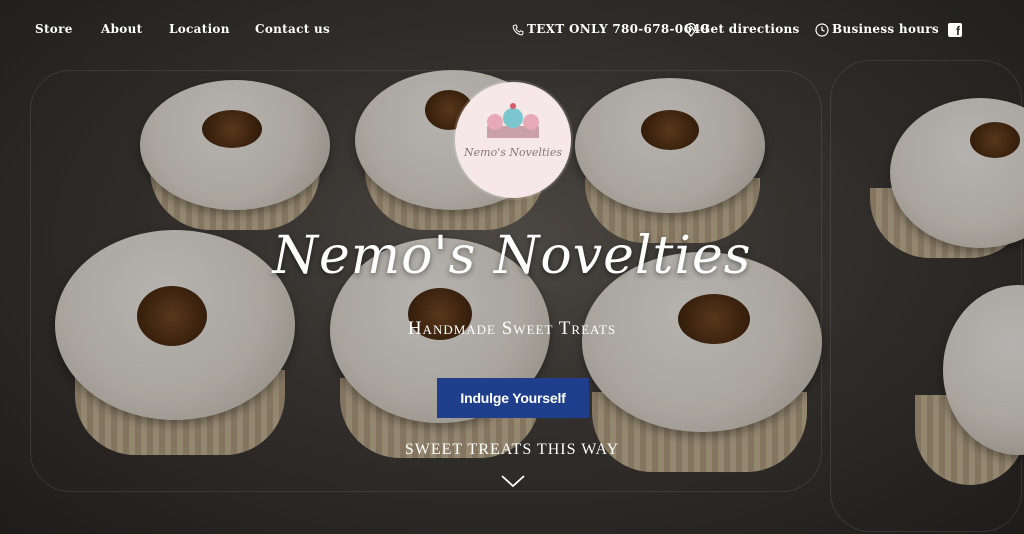  What do you see at coordinates (513, 120) in the screenshot?
I see `cupcake-logo-icon` at bounding box center [513, 120].